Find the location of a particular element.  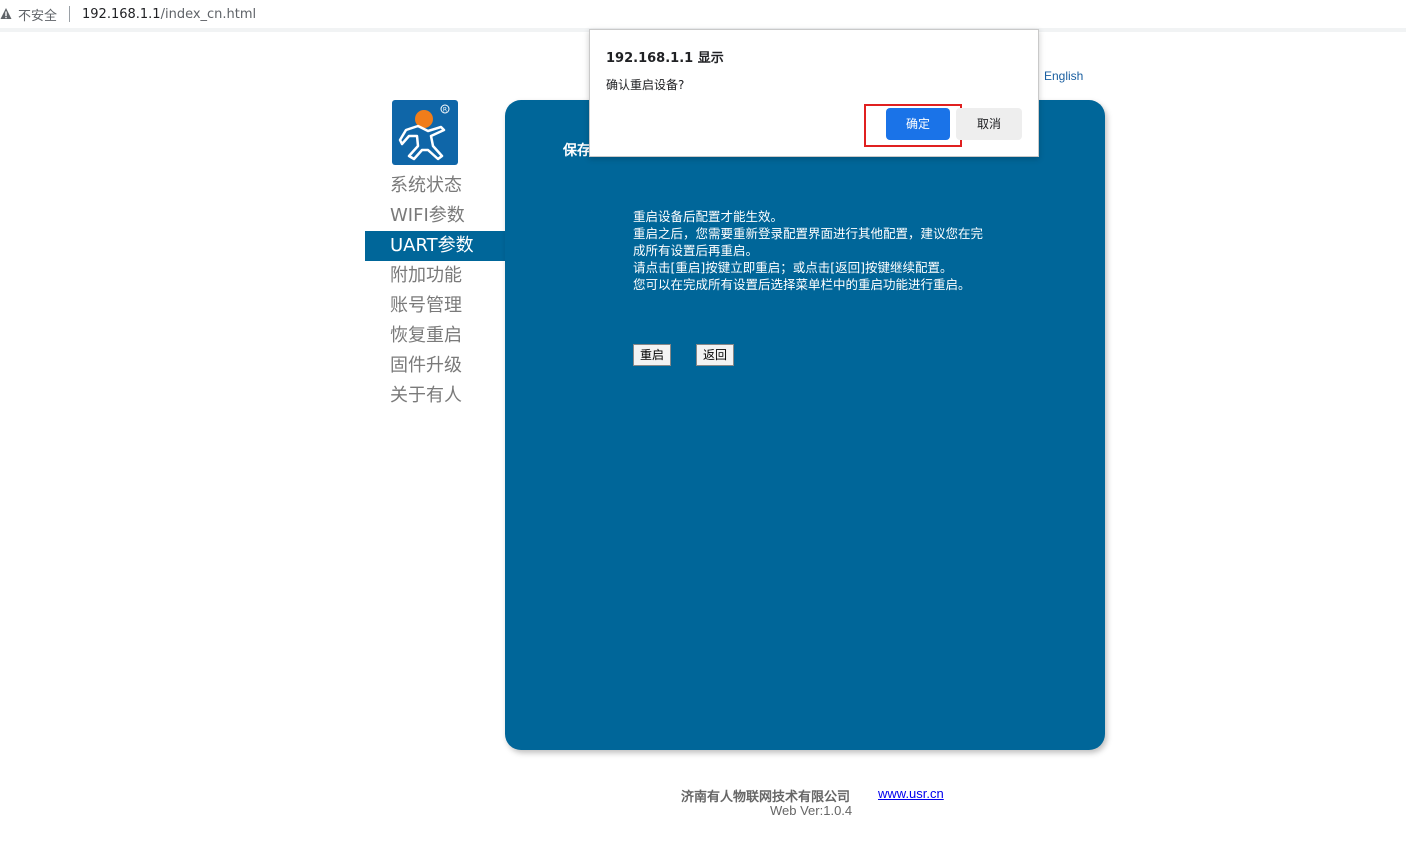

back-button: 返回 is located at coordinates (715, 355).